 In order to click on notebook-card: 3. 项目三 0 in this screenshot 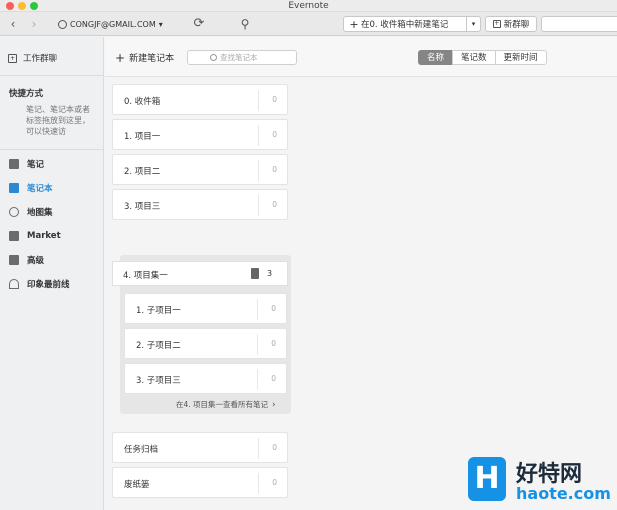, I will do `click(200, 204)`.